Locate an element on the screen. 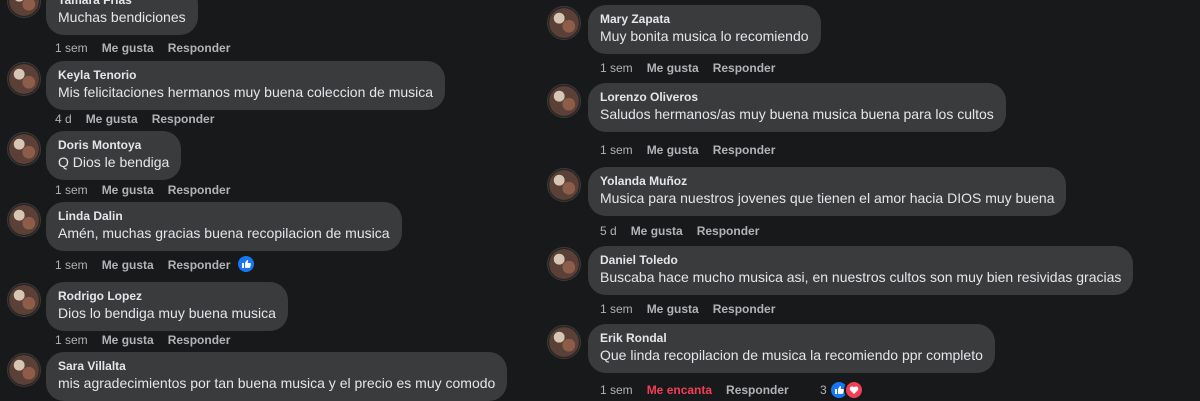  reaction-summary: 3 is located at coordinates (842, 390).